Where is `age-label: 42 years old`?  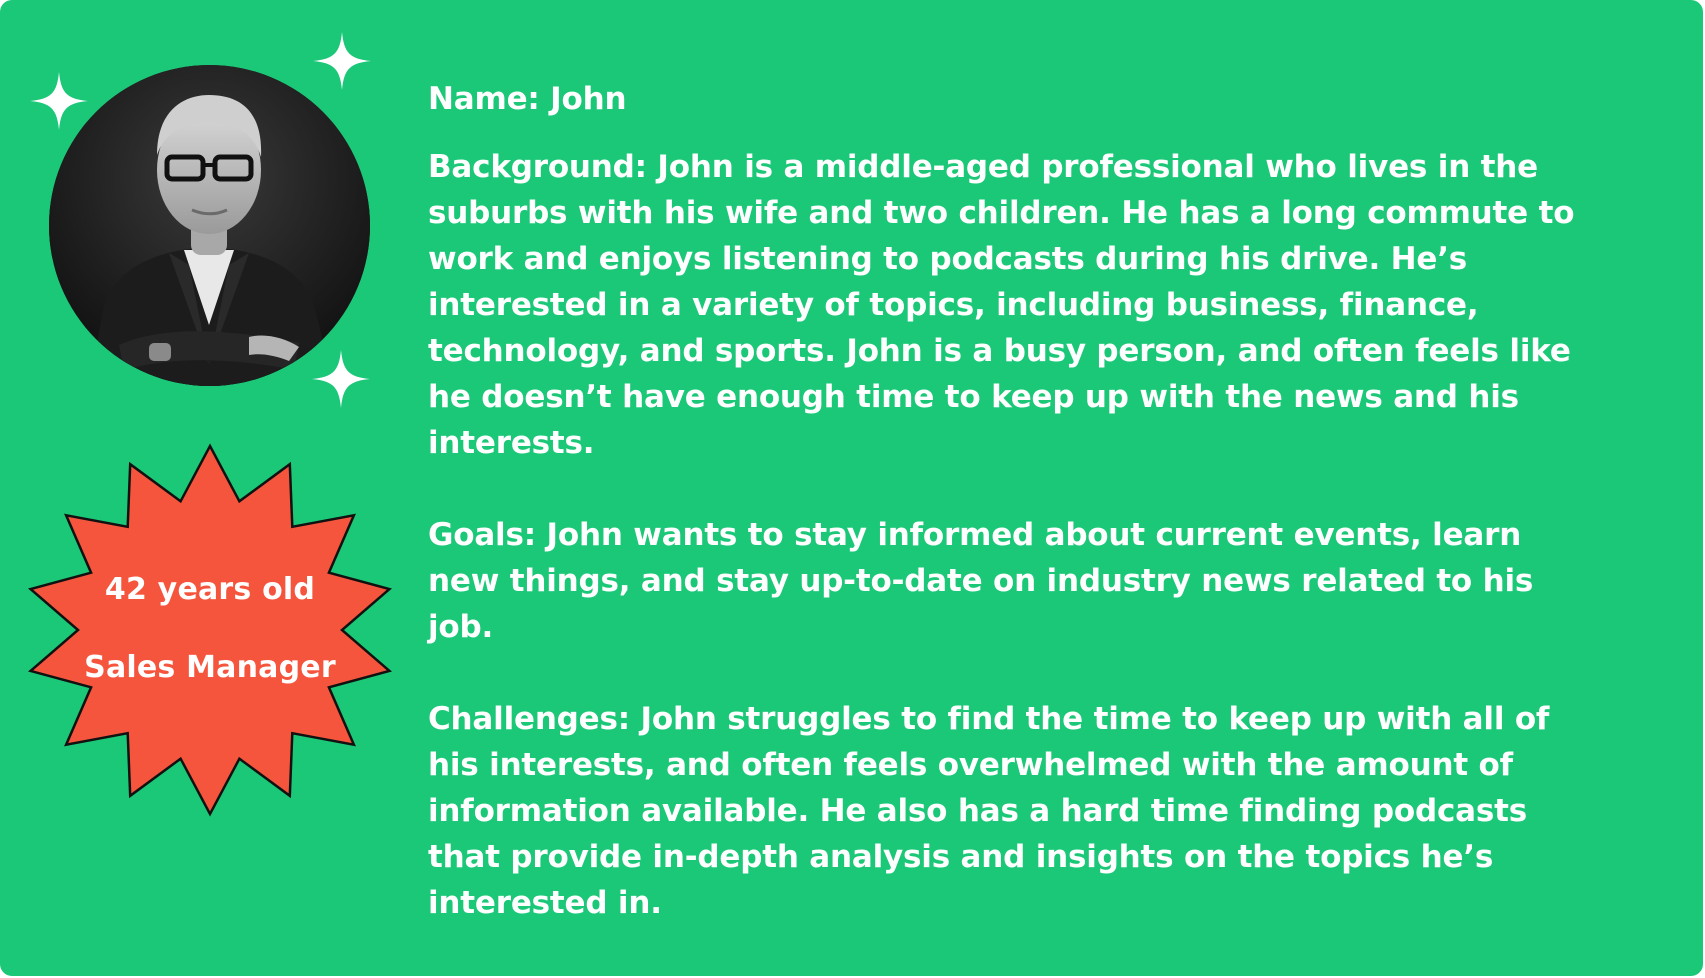
age-label: 42 years old is located at coordinates (210, 589).